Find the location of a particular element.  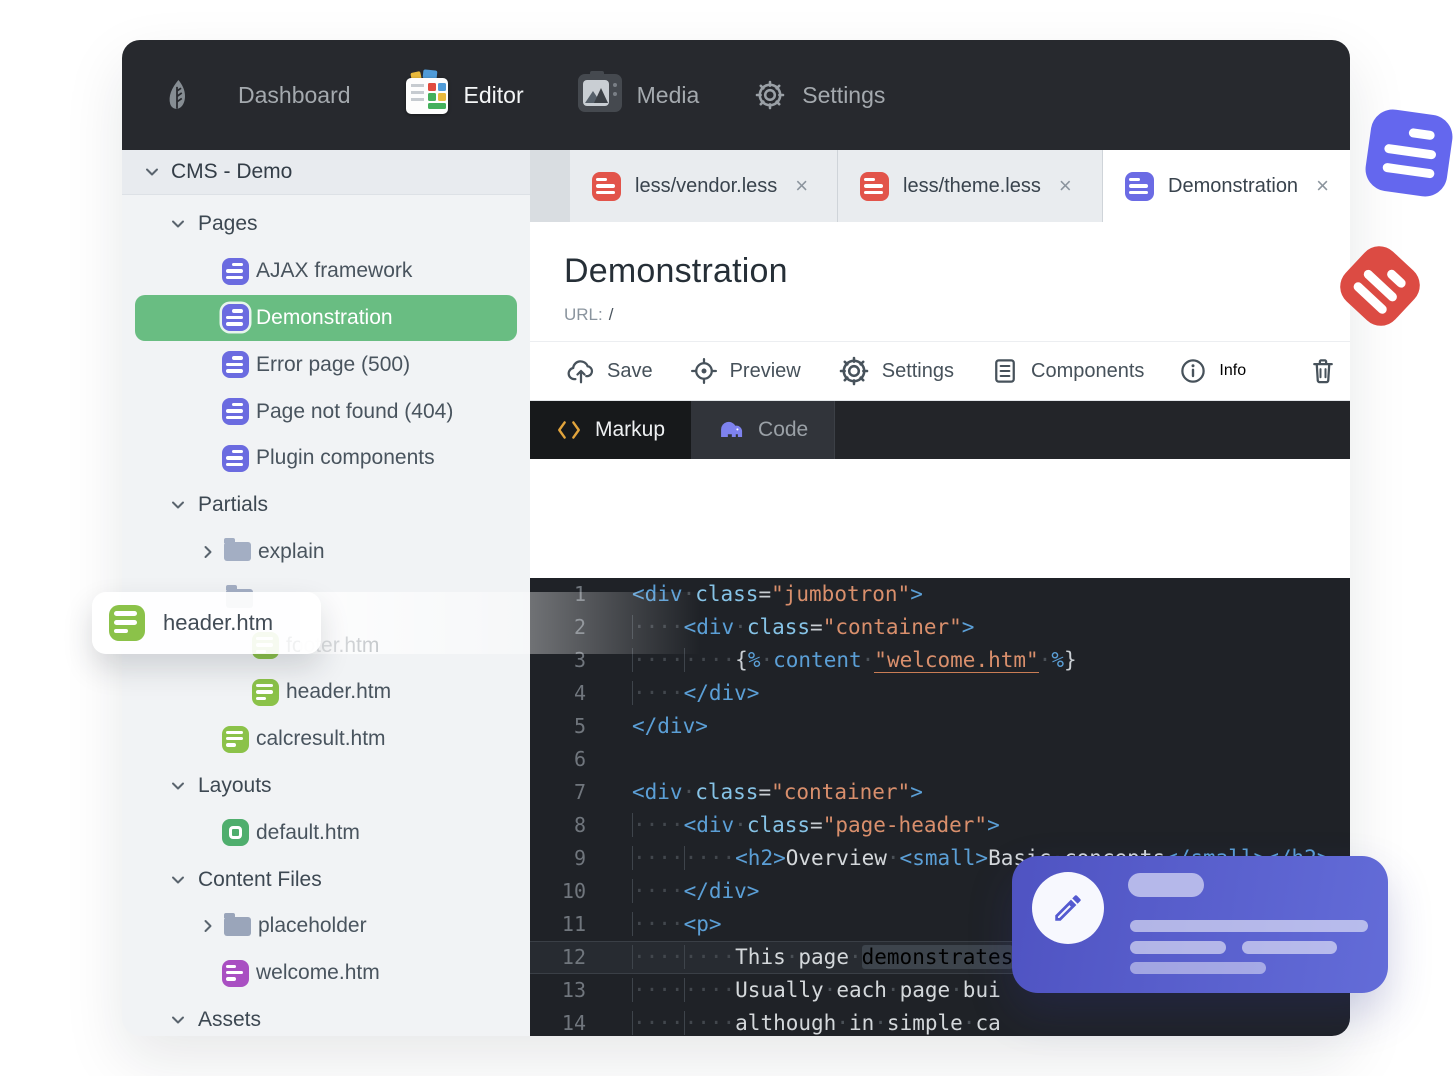

info-button: Info is located at coordinates (1212, 371).